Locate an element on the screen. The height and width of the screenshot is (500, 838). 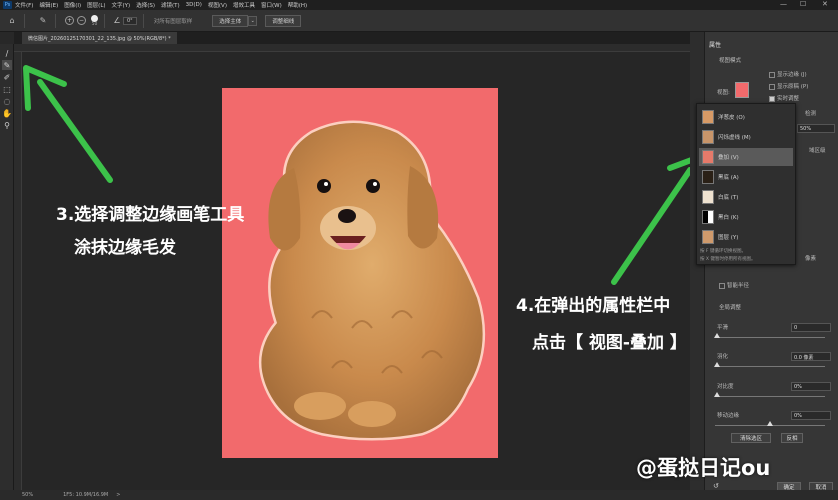
view-marching-ants-option: 闪烁虚线 (M) is located at coordinates (746, 137).